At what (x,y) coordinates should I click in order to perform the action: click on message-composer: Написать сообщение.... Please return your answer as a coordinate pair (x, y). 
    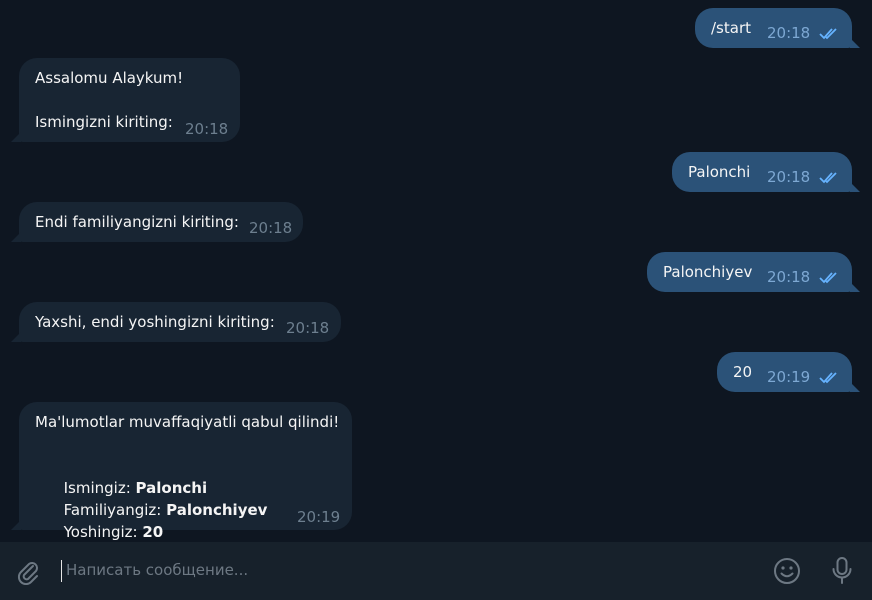
    Looking at the image, I should click on (436, 571).